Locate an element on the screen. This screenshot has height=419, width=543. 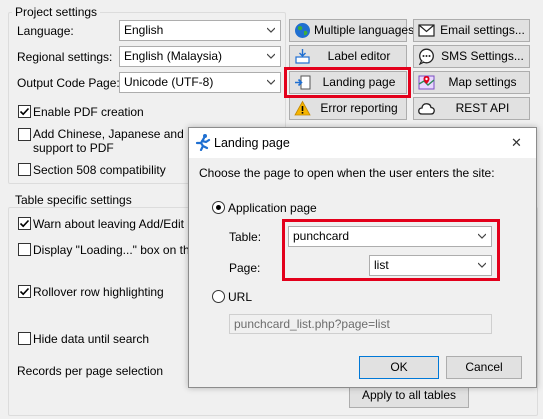
landing-page-button: Landing page is located at coordinates (348, 82).